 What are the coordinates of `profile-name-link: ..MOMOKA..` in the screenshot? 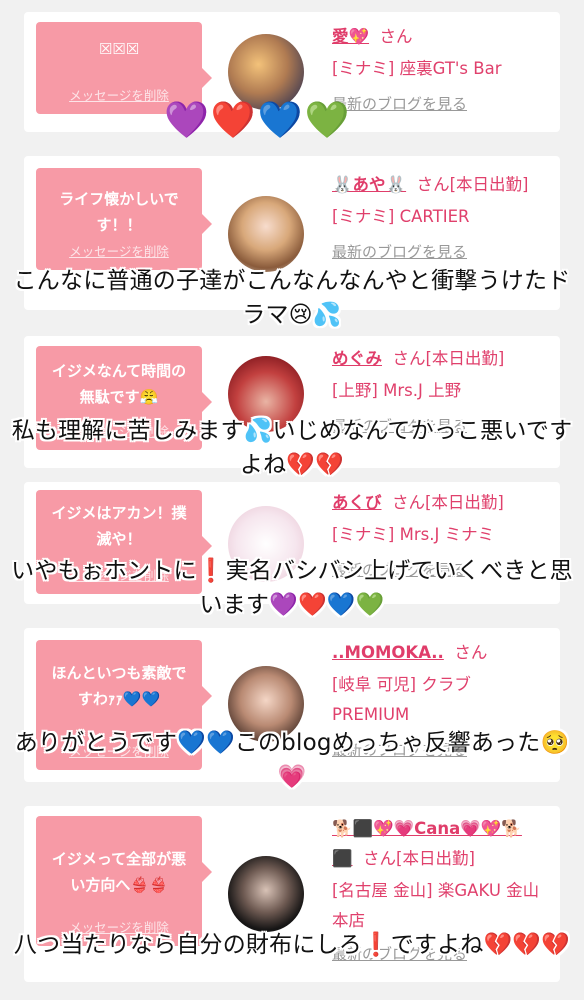 It's located at (388, 652).